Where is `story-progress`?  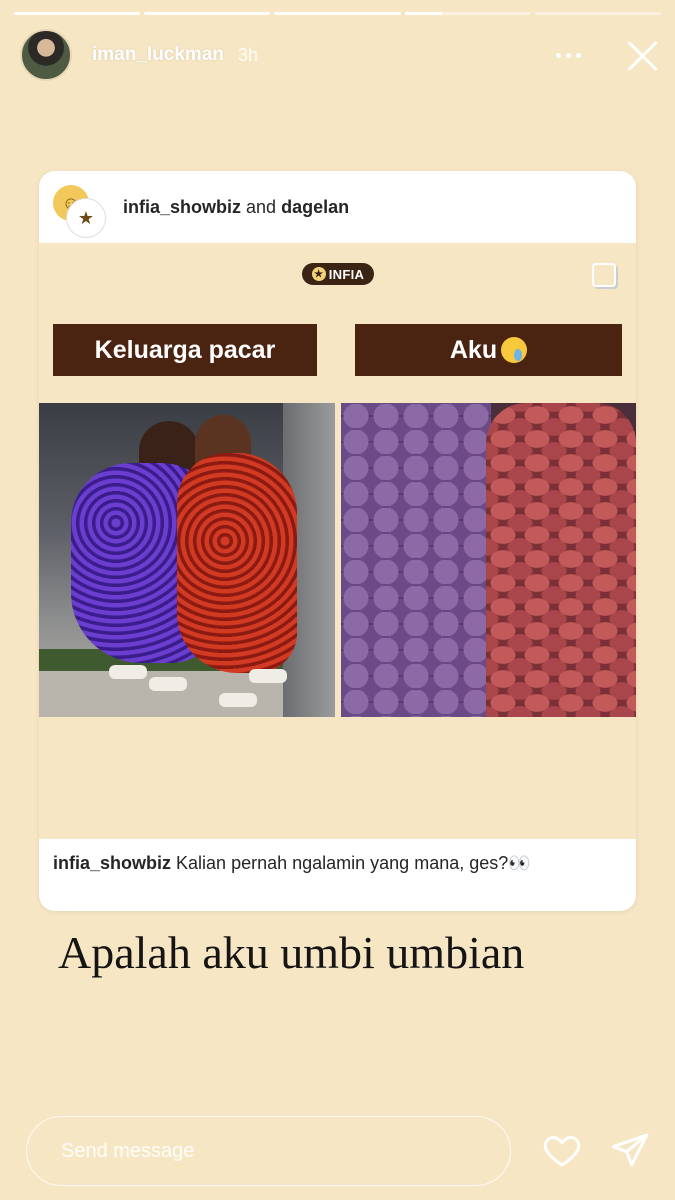
story-progress is located at coordinates (338, 13).